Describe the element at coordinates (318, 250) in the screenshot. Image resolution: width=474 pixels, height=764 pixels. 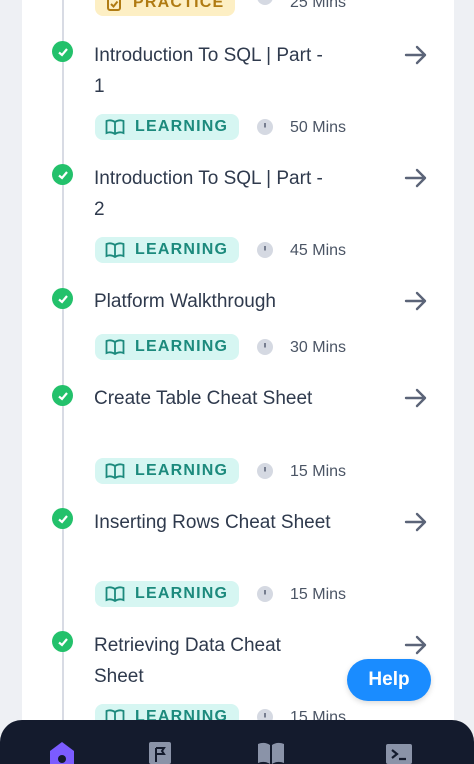
I see `duration-text: 45 Mins` at that location.